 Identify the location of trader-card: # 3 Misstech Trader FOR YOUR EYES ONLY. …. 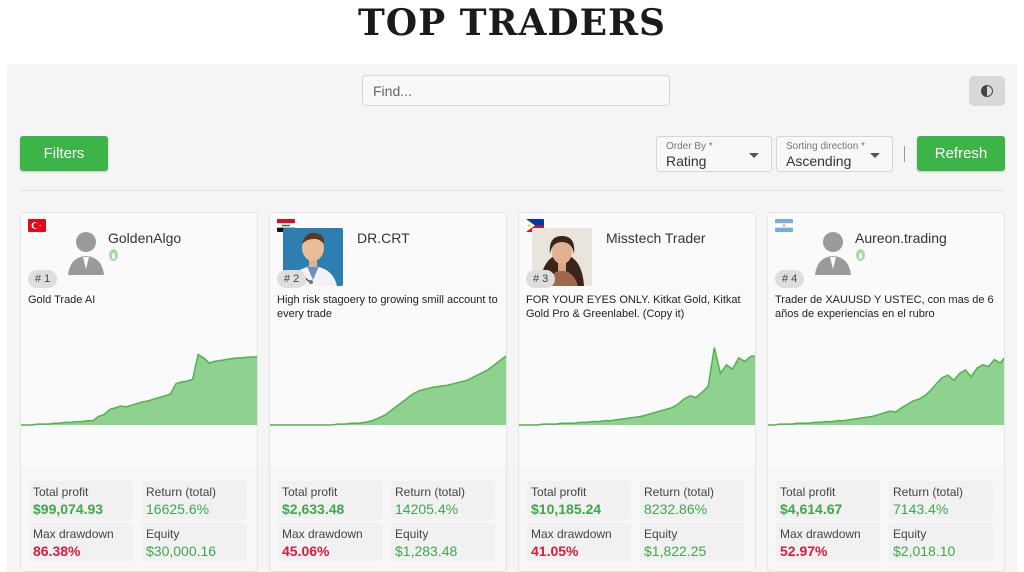
(637, 392).